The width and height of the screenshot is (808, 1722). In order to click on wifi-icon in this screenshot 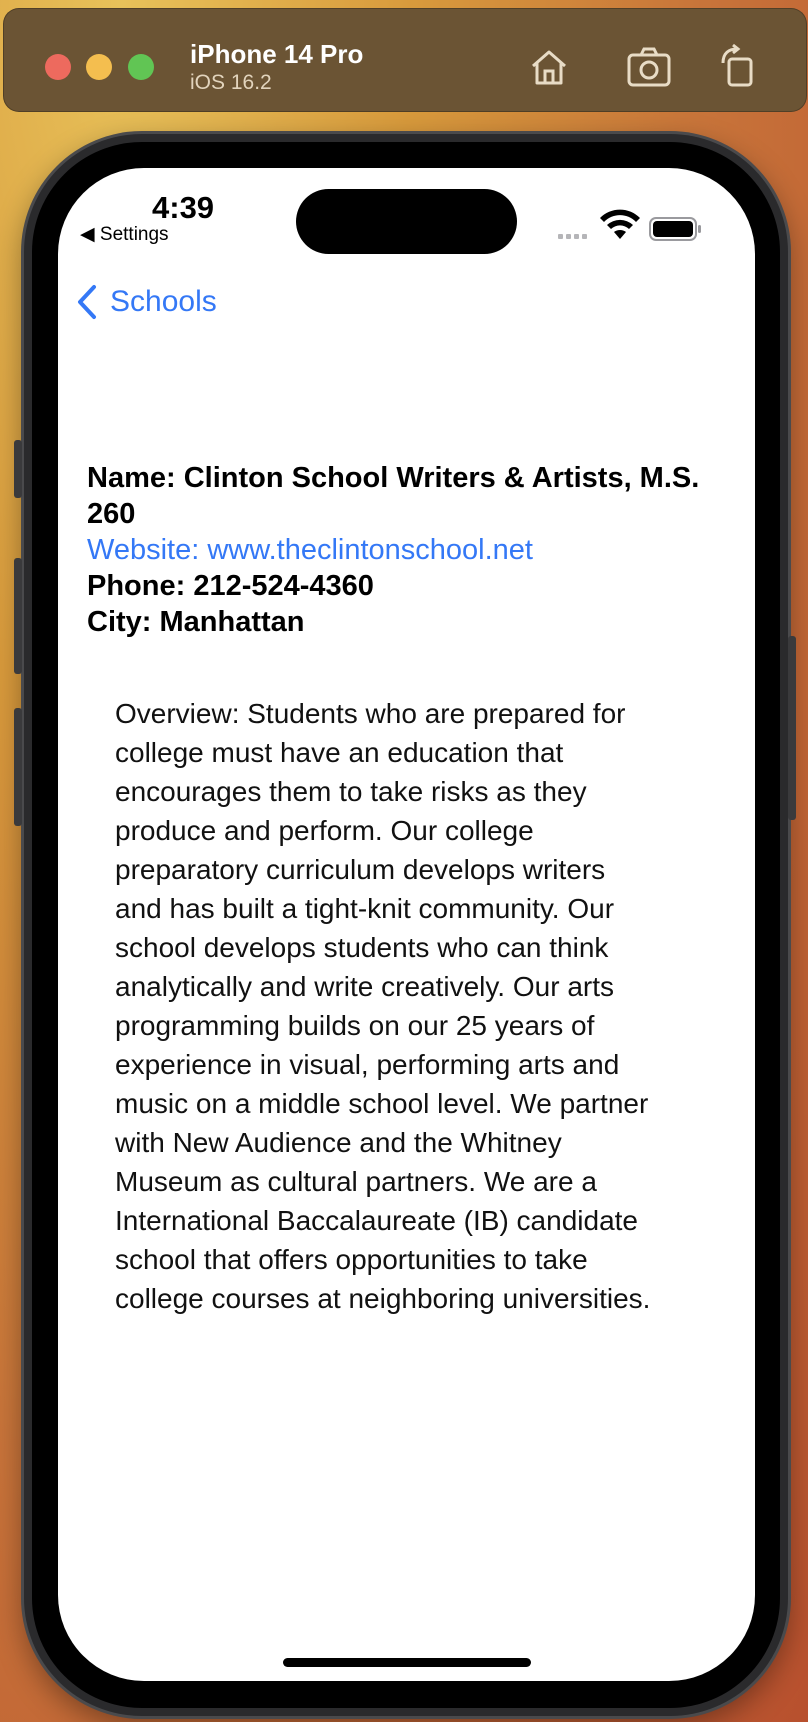, I will do `click(620, 224)`.